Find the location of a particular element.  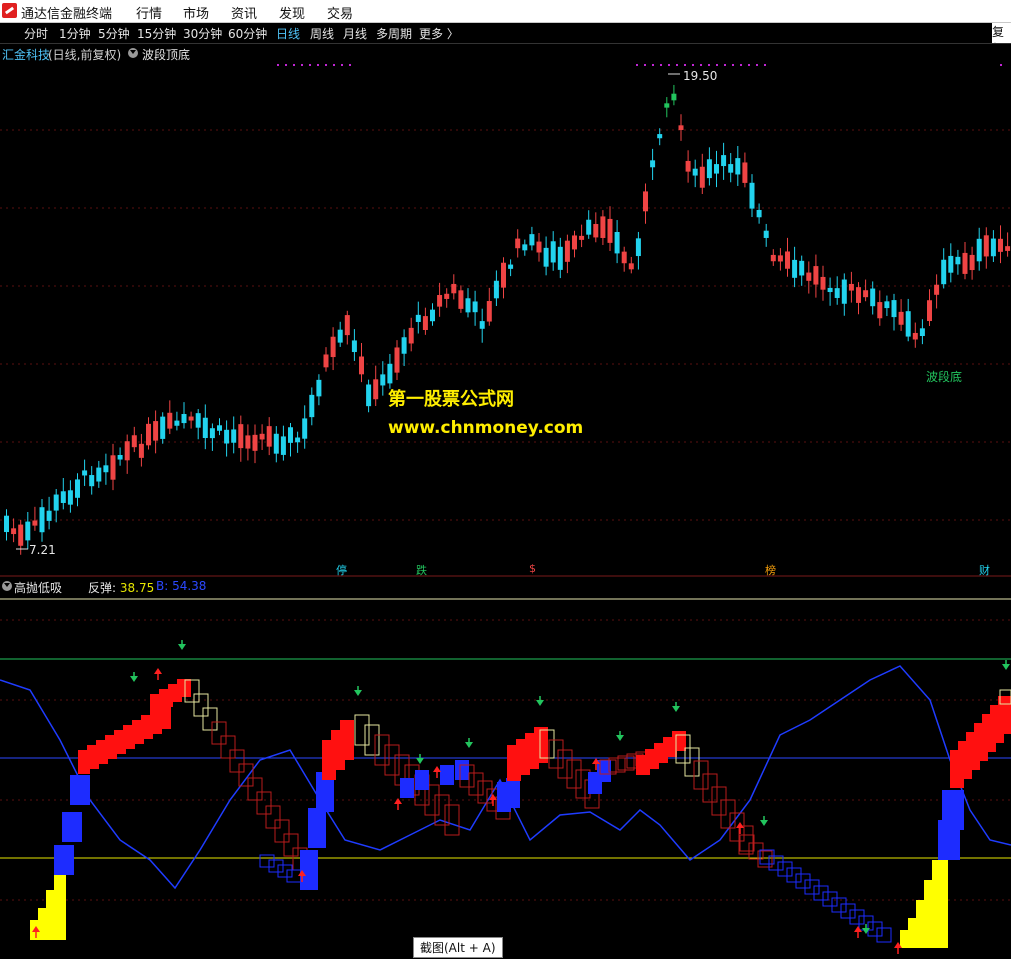

event-tag-dollar: $ is located at coordinates (532, 568).